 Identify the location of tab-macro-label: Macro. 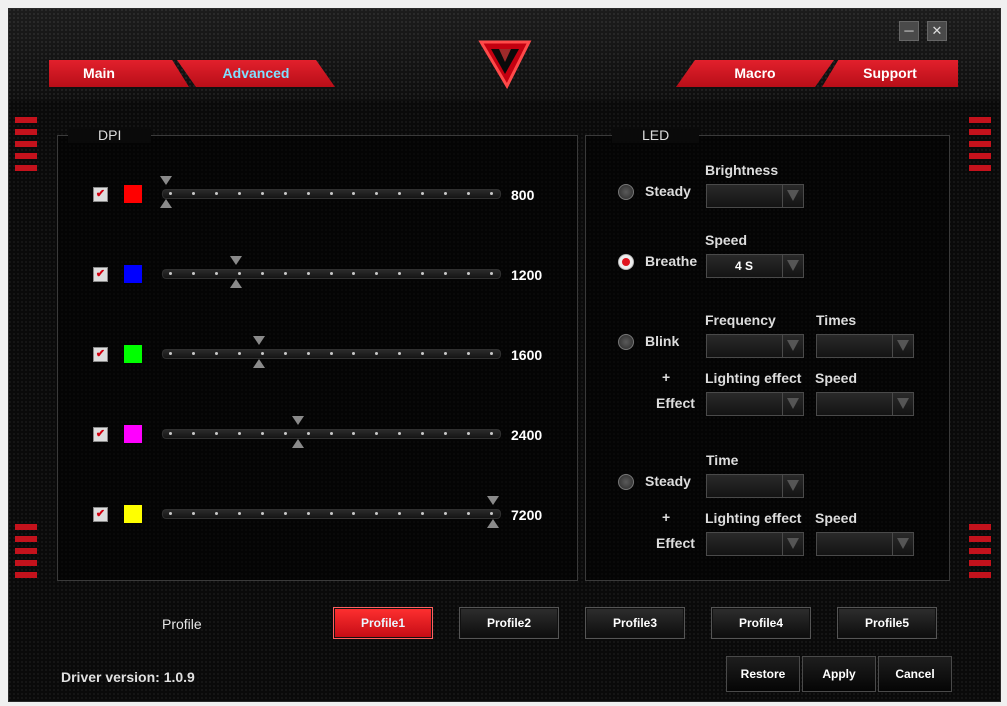
(755, 73).